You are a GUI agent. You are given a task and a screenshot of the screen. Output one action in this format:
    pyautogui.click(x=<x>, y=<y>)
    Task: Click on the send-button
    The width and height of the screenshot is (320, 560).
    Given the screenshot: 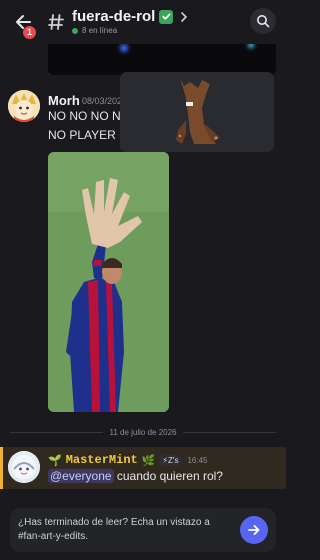 What is the action you would take?
    pyautogui.click(x=254, y=530)
    